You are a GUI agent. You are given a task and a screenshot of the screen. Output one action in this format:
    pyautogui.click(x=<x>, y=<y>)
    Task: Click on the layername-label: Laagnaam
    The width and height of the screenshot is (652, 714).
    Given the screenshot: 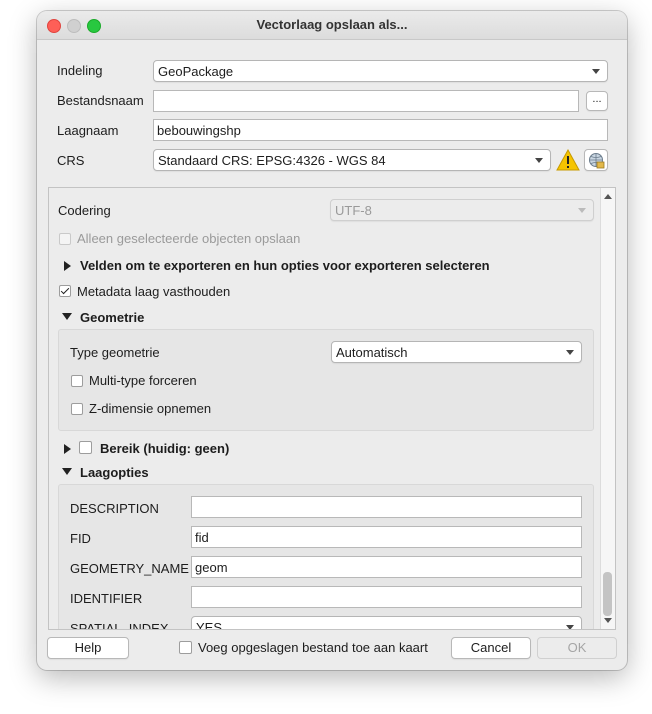 What is the action you would take?
    pyautogui.click(x=88, y=130)
    